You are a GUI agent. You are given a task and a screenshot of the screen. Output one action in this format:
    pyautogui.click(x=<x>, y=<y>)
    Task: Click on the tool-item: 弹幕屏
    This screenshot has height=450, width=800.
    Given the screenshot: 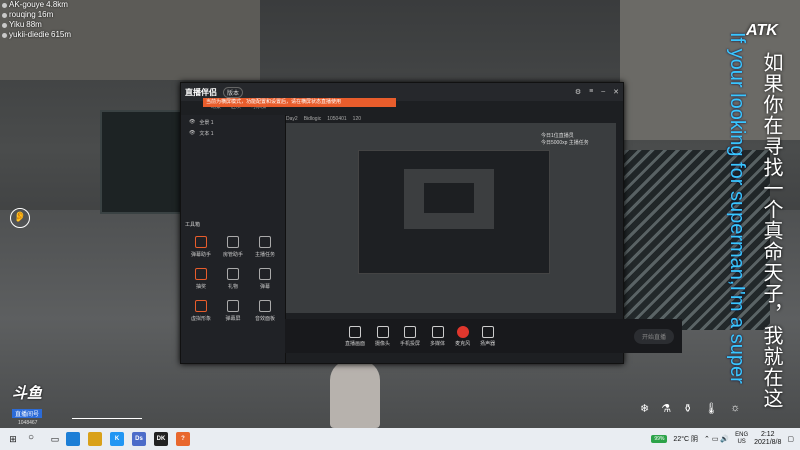 What is the action you would take?
    pyautogui.click(x=233, y=311)
    